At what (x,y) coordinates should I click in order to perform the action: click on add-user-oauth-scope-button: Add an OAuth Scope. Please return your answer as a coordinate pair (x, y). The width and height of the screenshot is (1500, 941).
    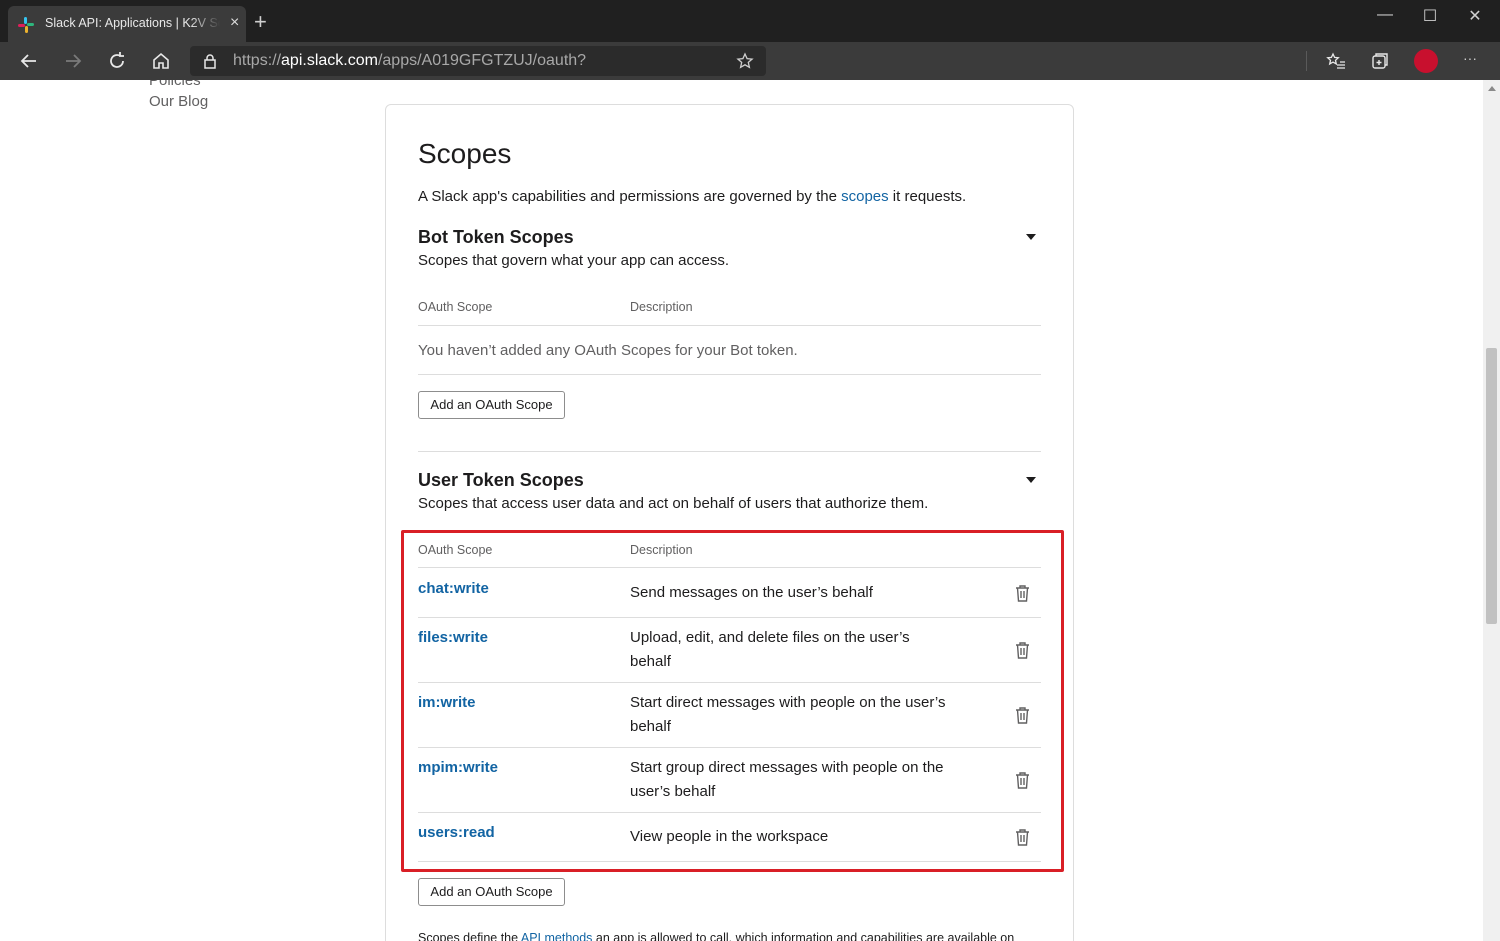
    Looking at the image, I should click on (491, 892).